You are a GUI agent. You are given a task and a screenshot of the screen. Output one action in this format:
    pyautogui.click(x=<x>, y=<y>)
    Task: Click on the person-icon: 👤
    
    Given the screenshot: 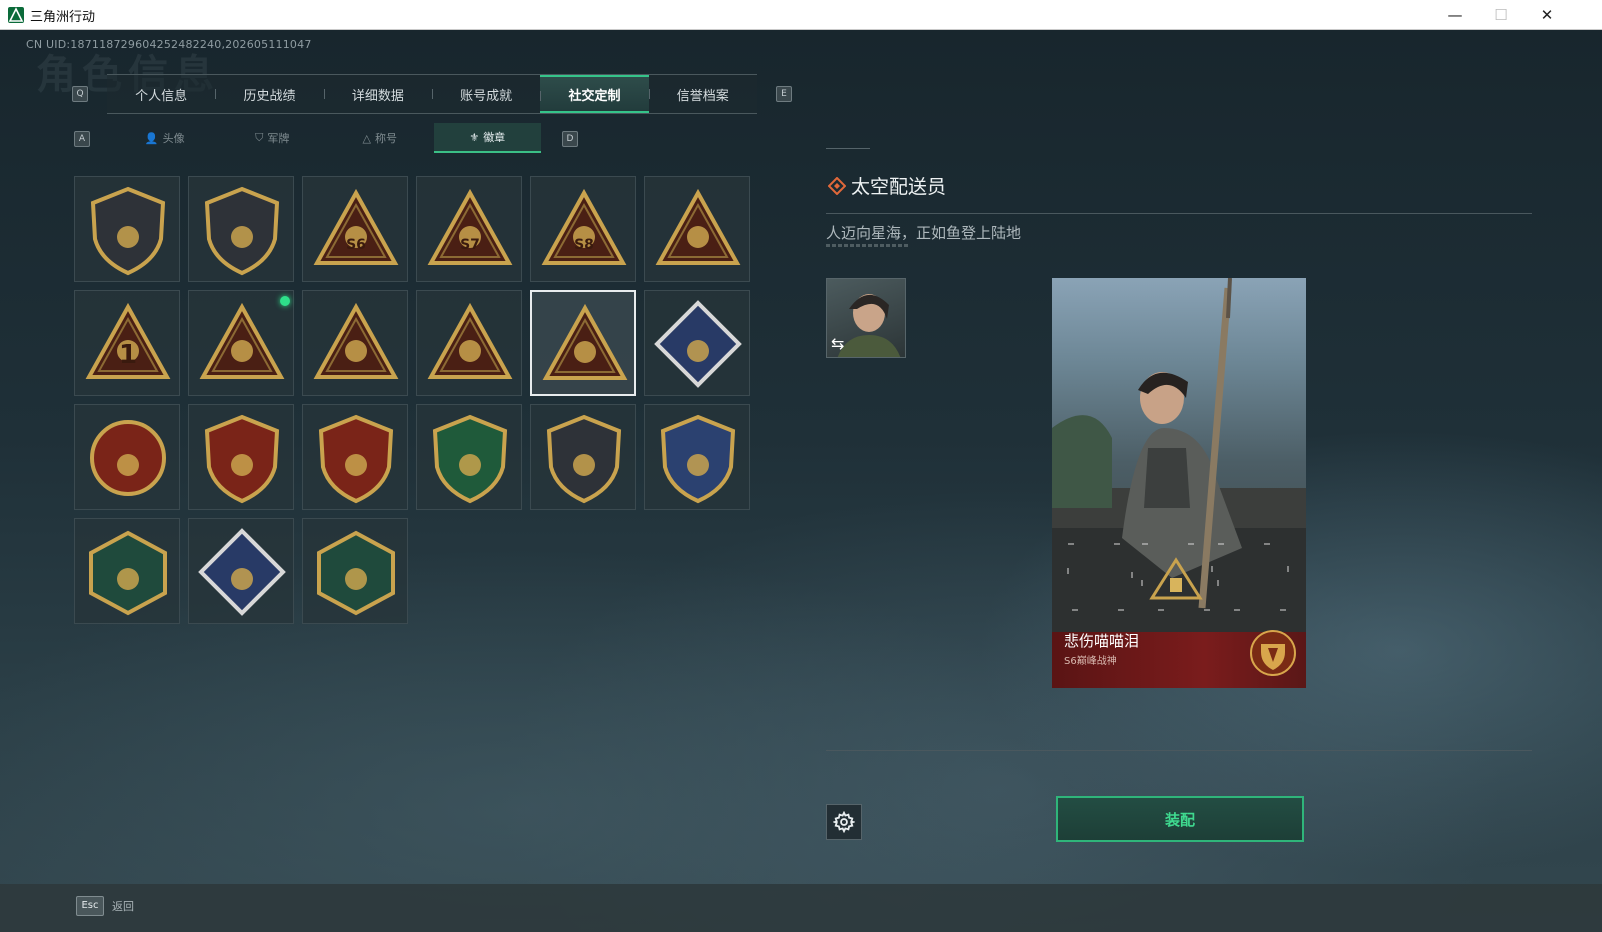 What is the action you would take?
    pyautogui.click(x=151, y=138)
    